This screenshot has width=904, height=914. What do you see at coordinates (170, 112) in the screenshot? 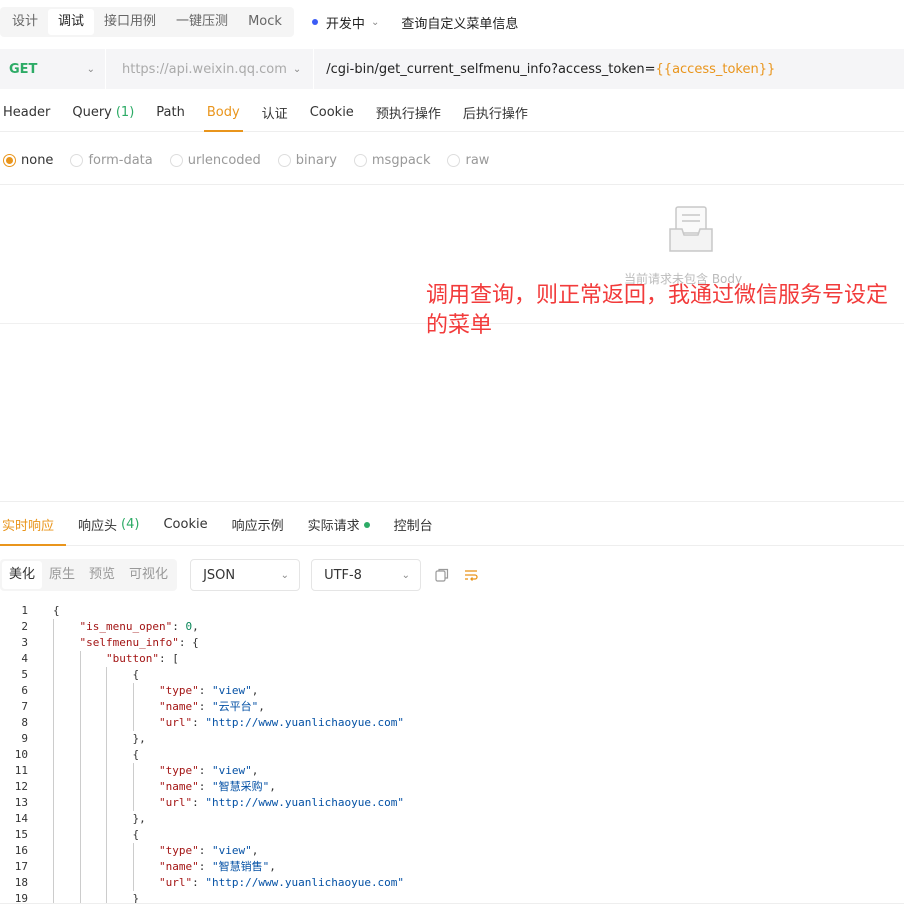
I see `tab-path: Path` at bounding box center [170, 112].